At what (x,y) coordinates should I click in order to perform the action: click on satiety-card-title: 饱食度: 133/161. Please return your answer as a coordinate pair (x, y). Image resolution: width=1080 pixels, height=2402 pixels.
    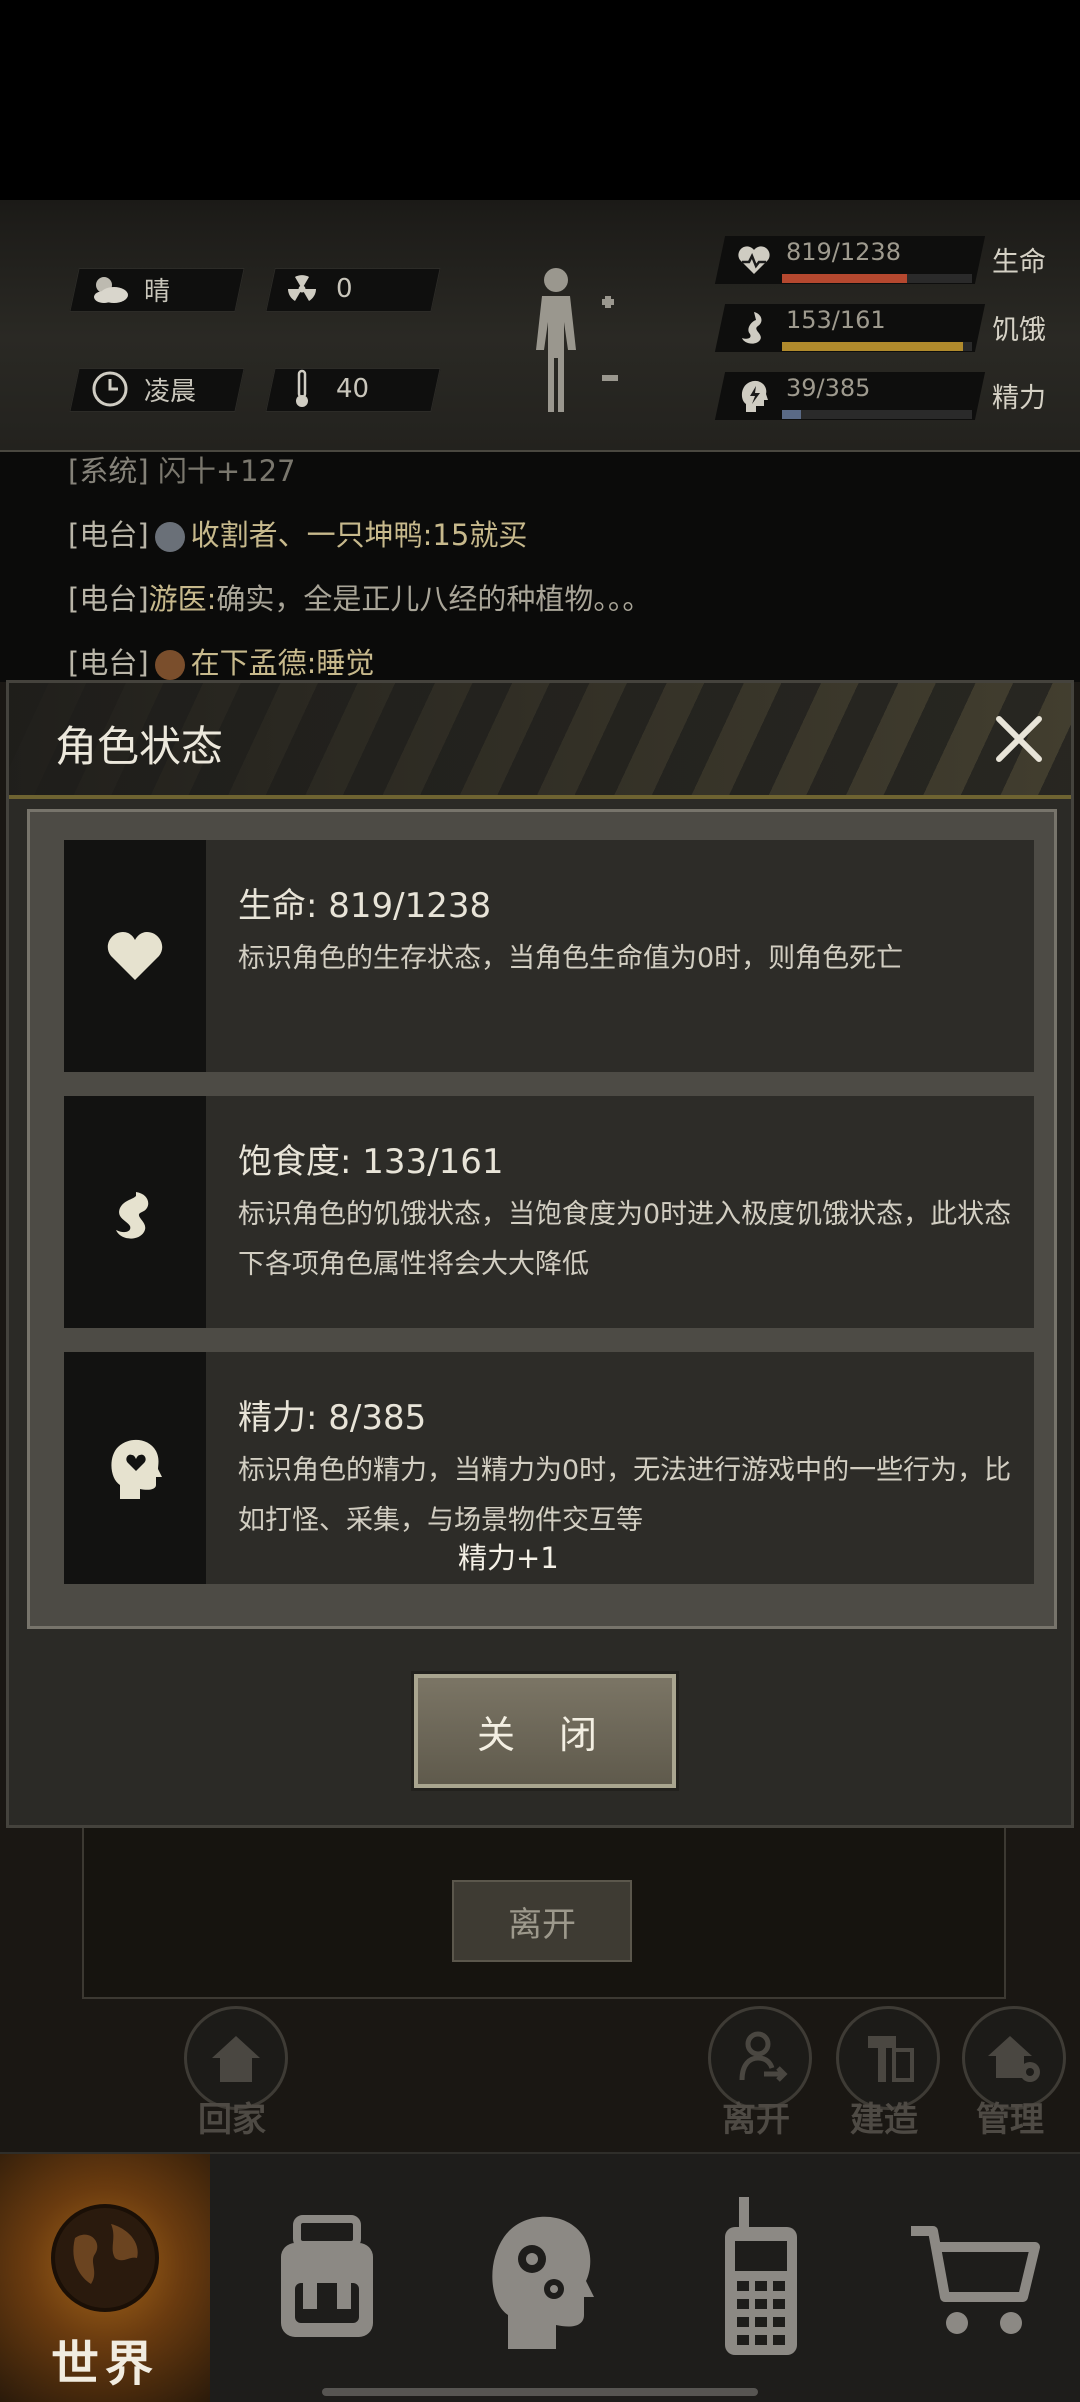
    Looking at the image, I should click on (371, 1162).